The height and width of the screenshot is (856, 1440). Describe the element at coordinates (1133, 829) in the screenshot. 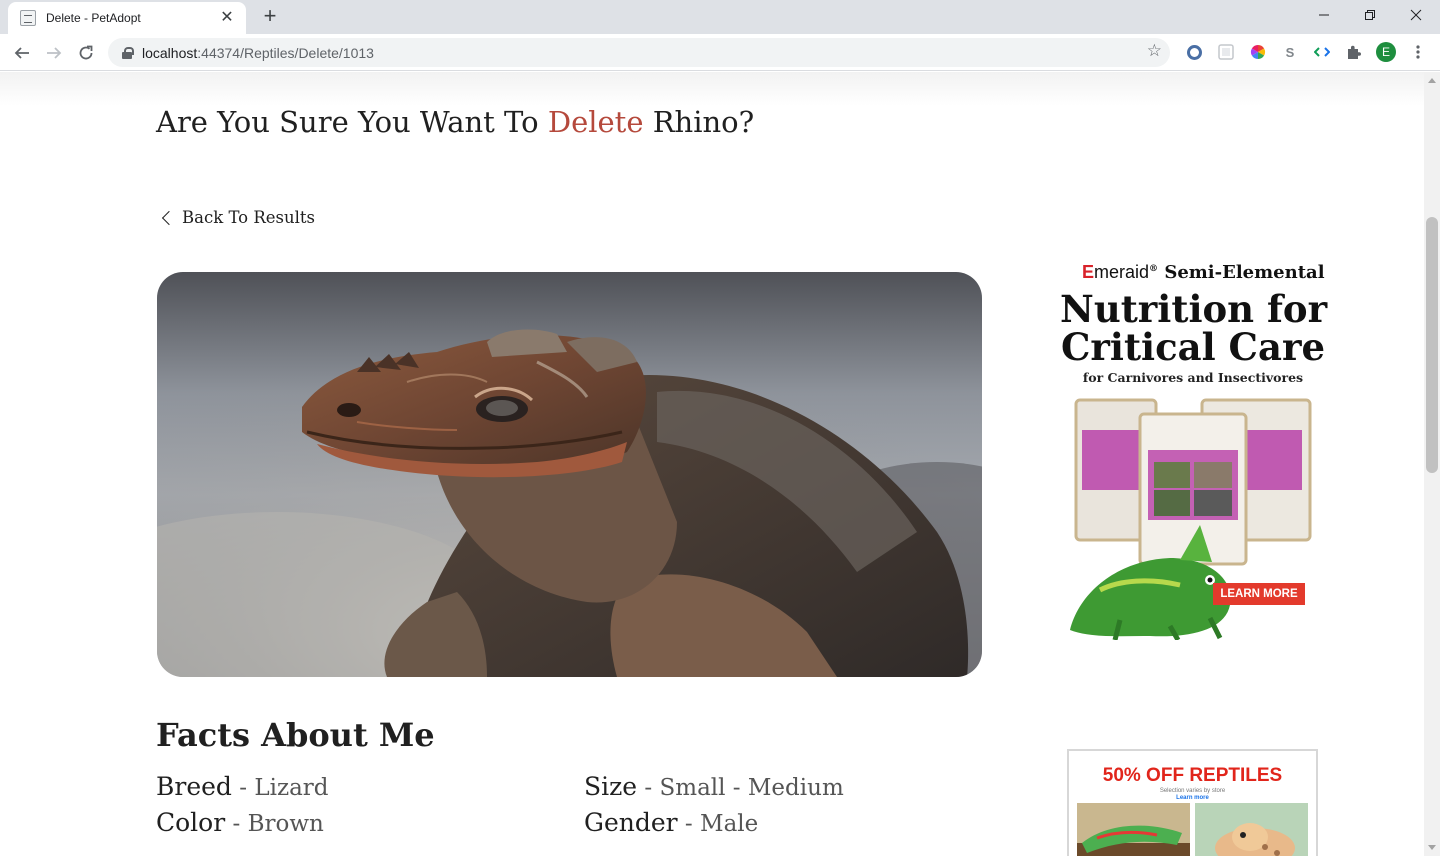

I see `ad2-lizard-image` at that location.